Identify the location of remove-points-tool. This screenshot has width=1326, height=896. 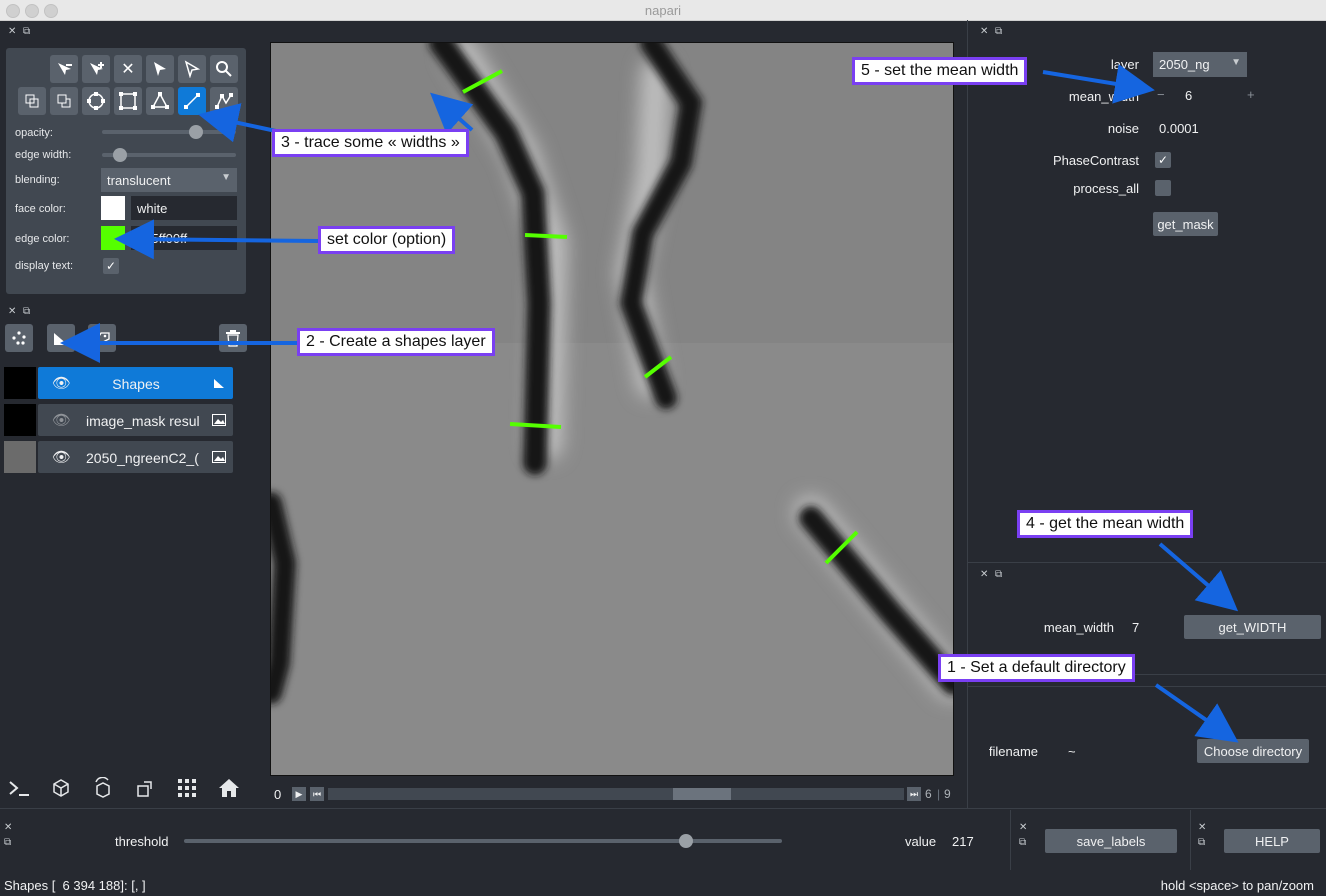
(64, 69).